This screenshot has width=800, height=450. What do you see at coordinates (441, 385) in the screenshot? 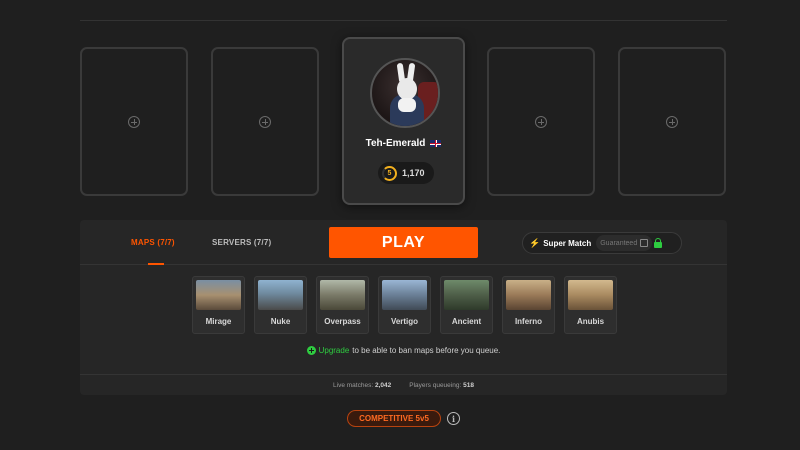
I see `players-queueing-stat: Players queueing: 518` at bounding box center [441, 385].